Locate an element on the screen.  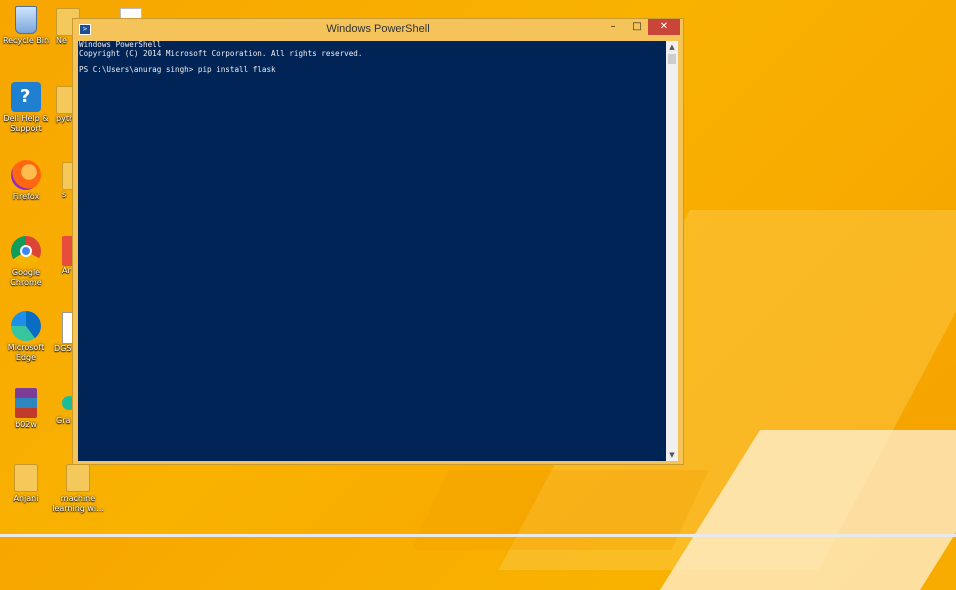
firefox-icon is located at coordinates (26, 175).